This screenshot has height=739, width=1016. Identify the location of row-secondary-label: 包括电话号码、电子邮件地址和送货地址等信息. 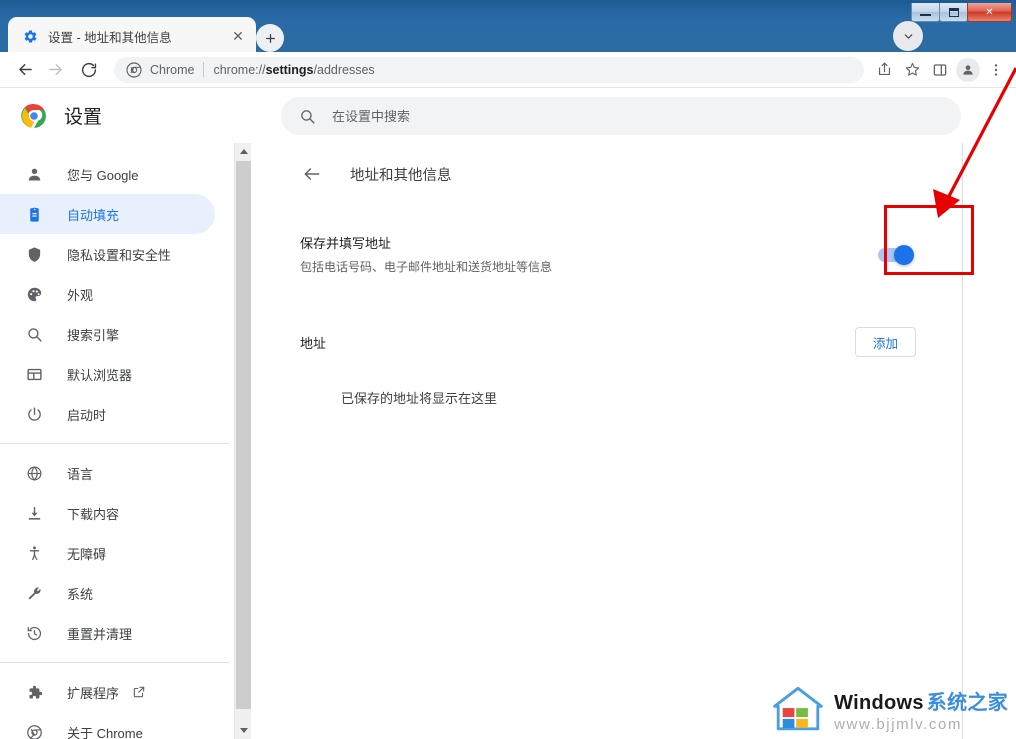
(426, 266).